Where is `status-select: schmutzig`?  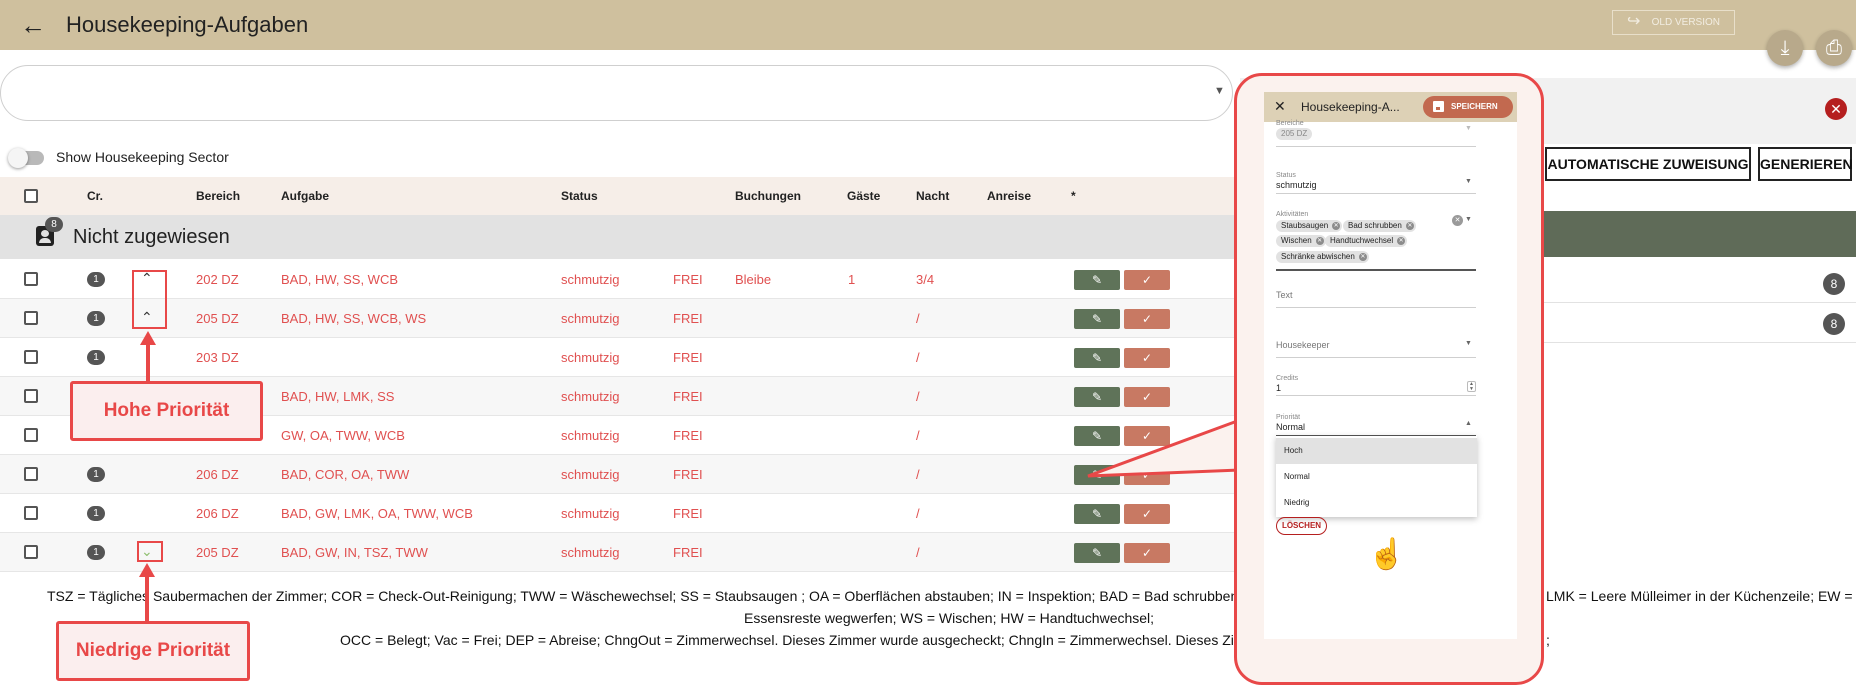 status-select: schmutzig is located at coordinates (1296, 185).